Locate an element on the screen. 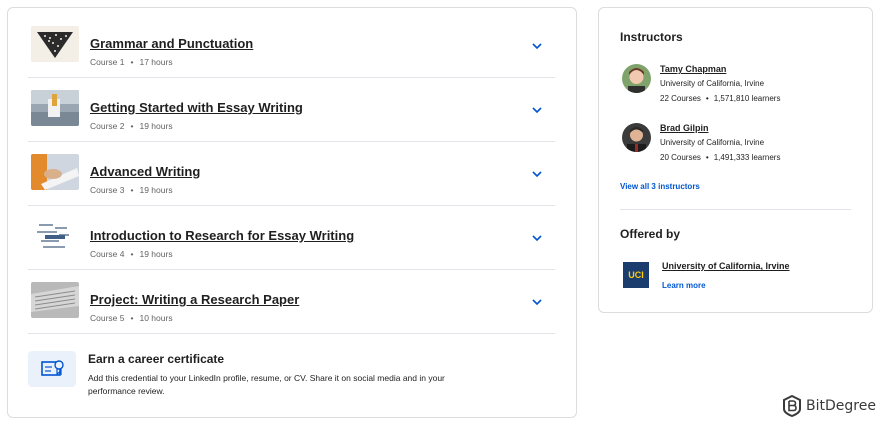  instructor-name: Tamy Chapman is located at coordinates (693, 69).